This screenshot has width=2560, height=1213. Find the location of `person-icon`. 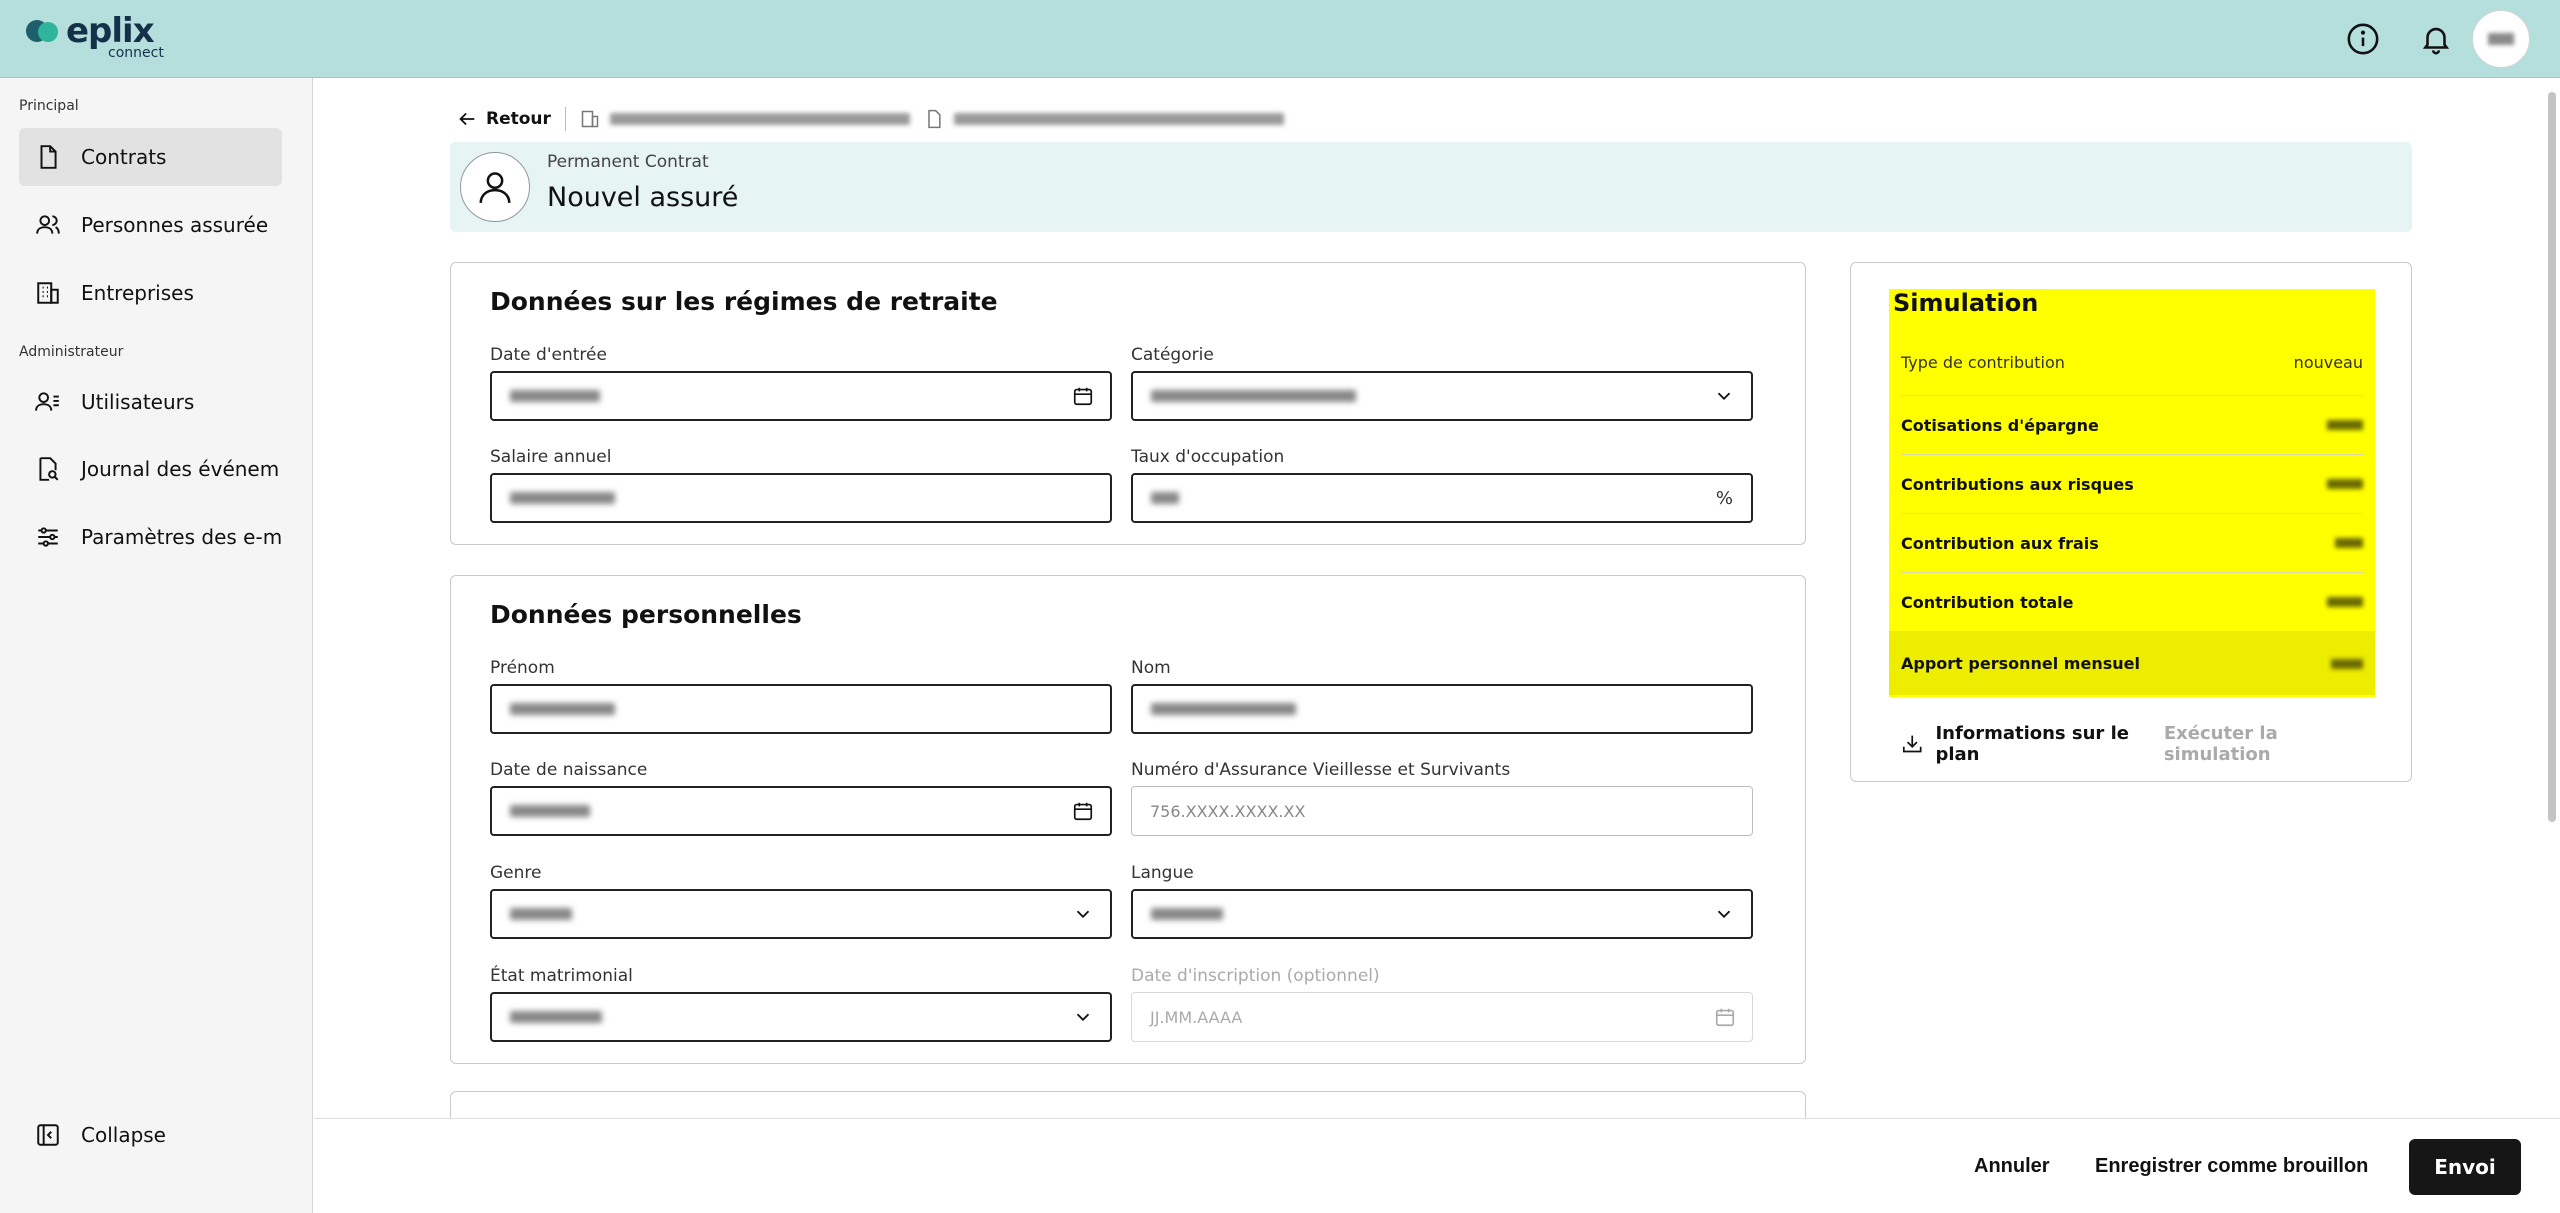

person-icon is located at coordinates (495, 187).